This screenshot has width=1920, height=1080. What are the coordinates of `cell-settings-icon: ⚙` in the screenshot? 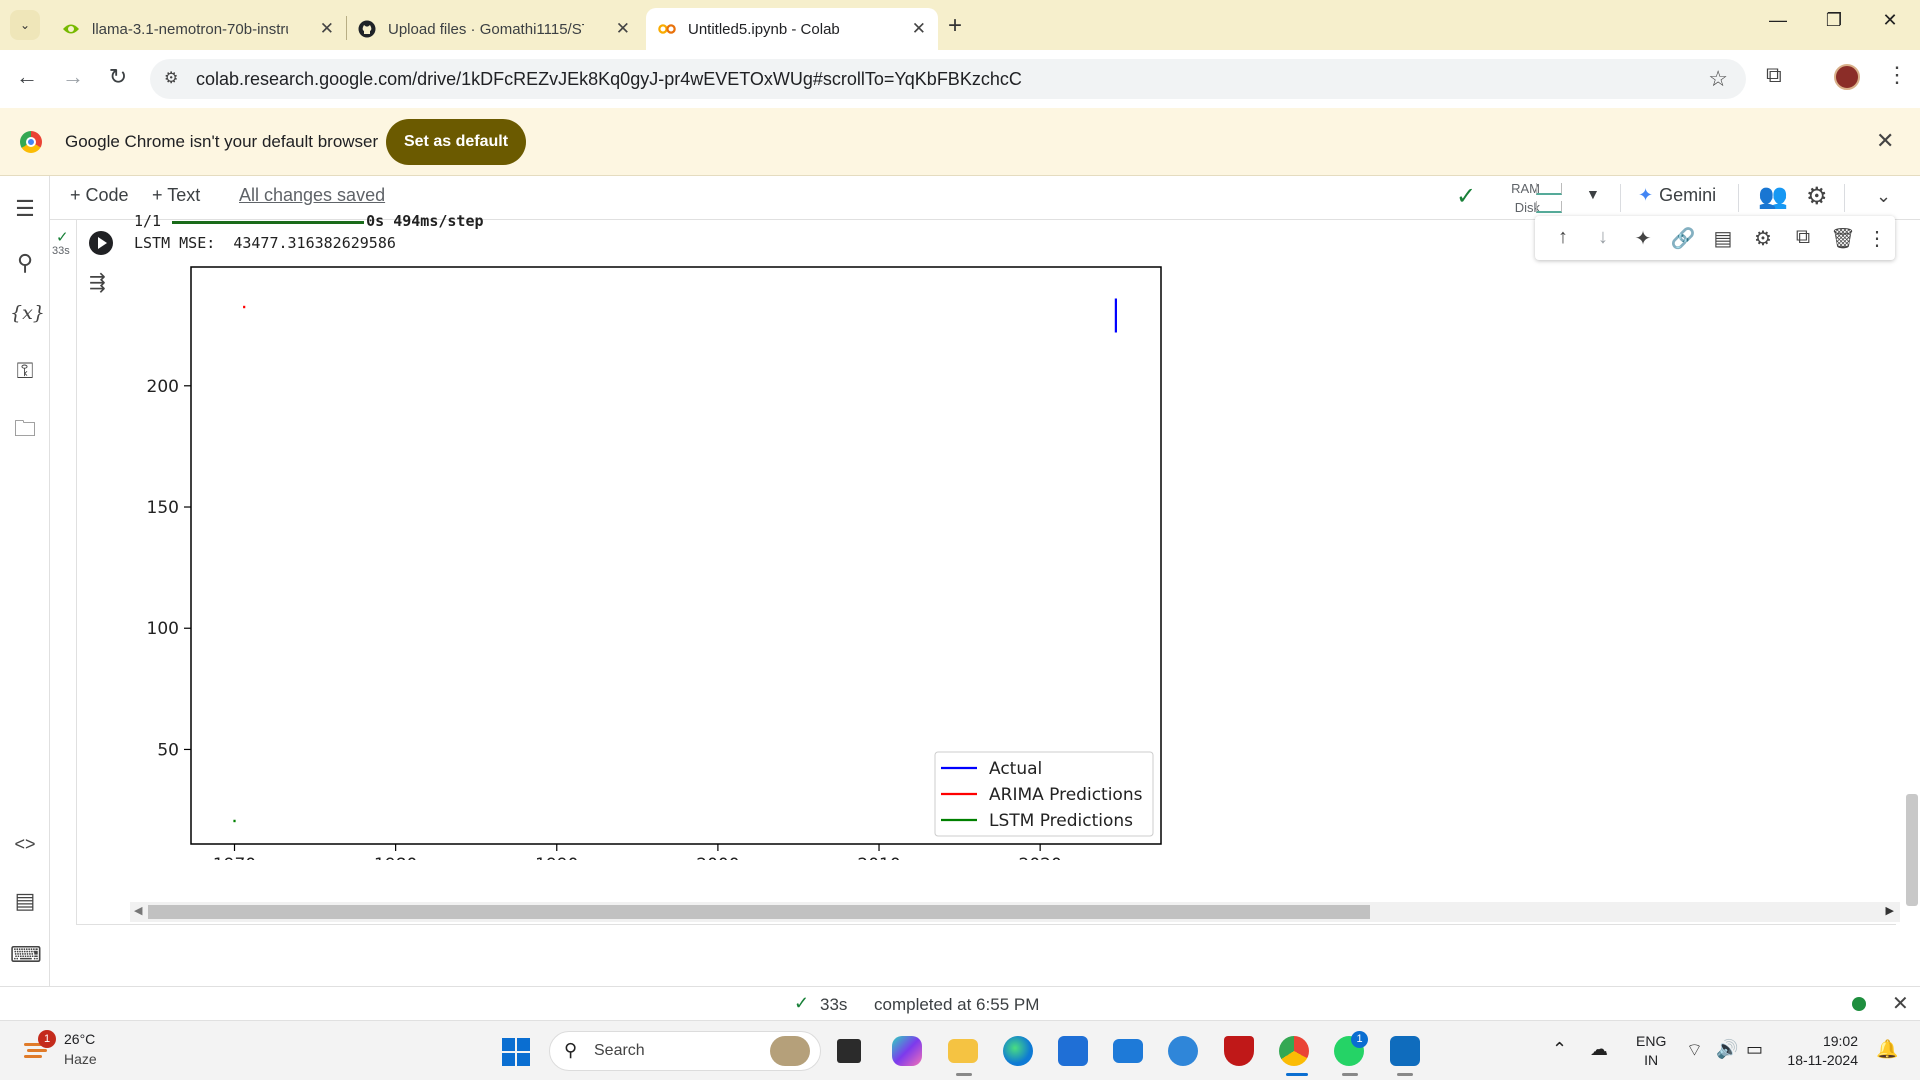 It's located at (1763, 238).